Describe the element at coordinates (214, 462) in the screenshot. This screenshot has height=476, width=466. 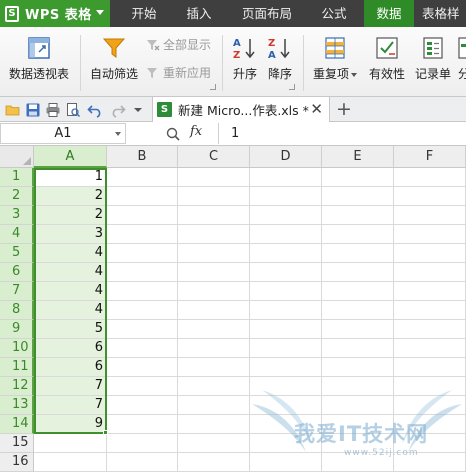
I see `cell-c16` at that location.